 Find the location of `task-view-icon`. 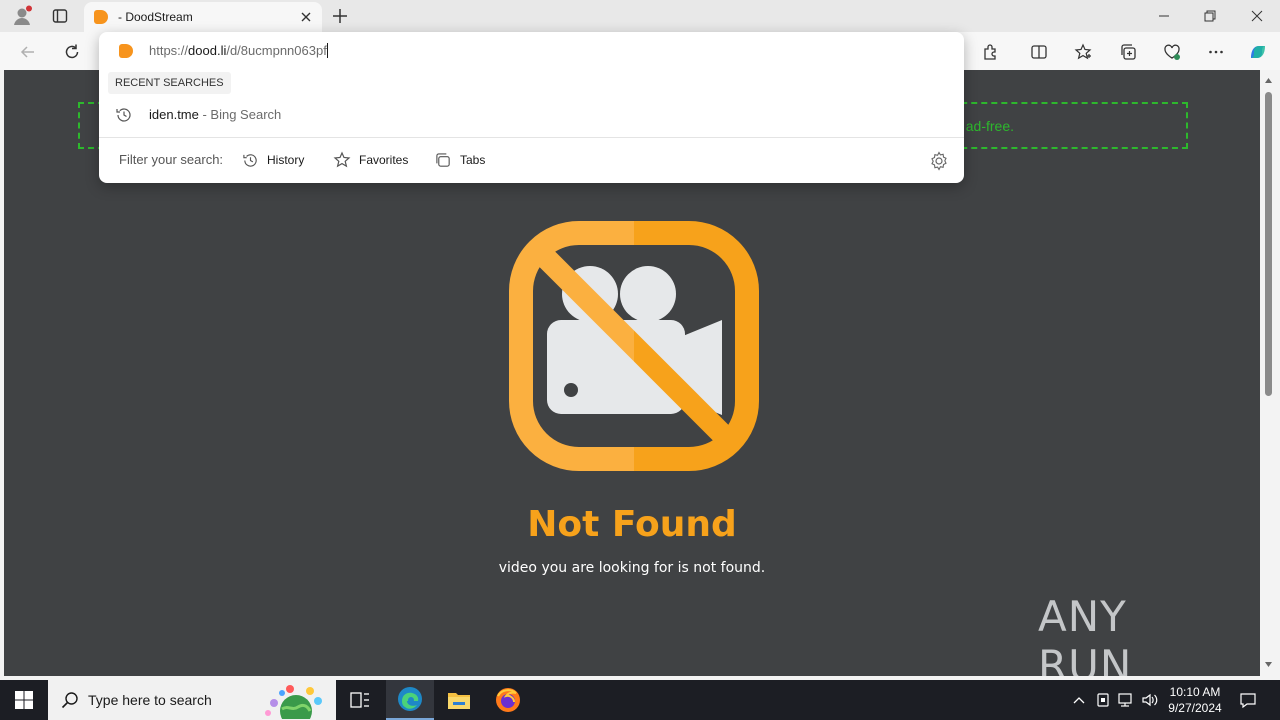

task-view-icon is located at coordinates (359, 700).